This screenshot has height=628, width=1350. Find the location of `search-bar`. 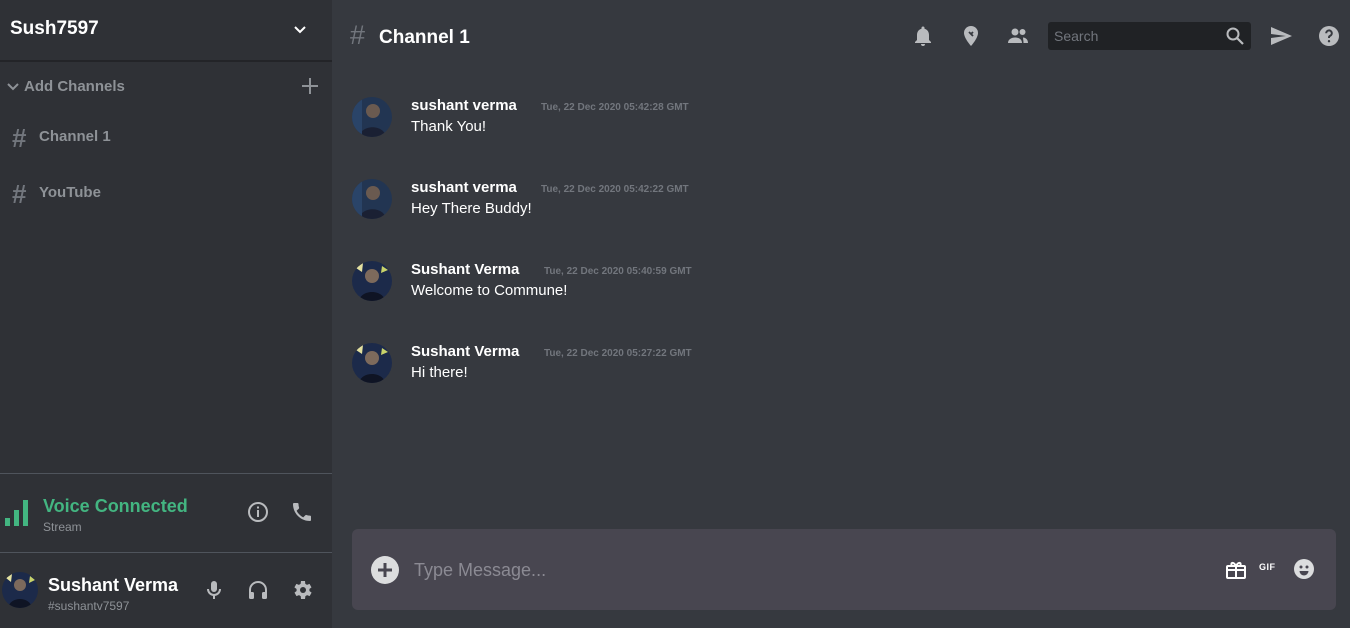

search-bar is located at coordinates (1149, 36).